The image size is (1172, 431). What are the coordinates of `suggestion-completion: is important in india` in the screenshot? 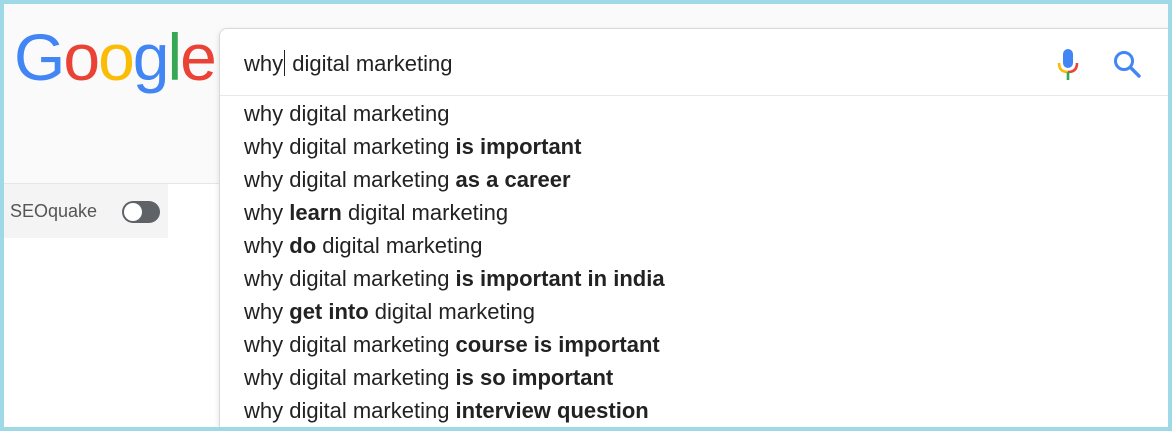 It's located at (560, 278).